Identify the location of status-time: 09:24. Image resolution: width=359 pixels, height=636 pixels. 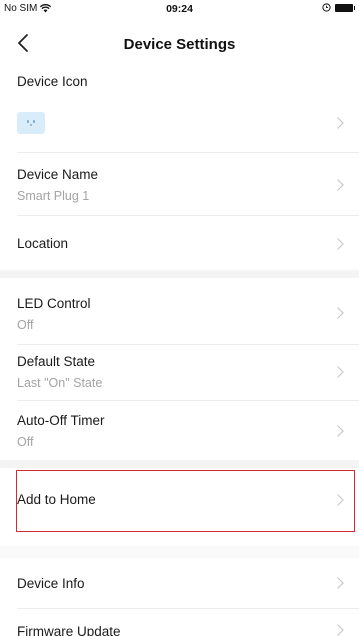
(179, 9).